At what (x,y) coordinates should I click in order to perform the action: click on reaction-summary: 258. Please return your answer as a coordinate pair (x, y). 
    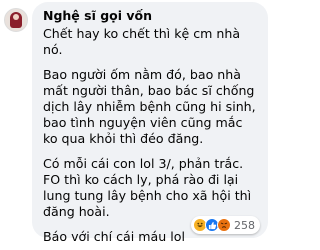
    Looking at the image, I should click on (225, 225).